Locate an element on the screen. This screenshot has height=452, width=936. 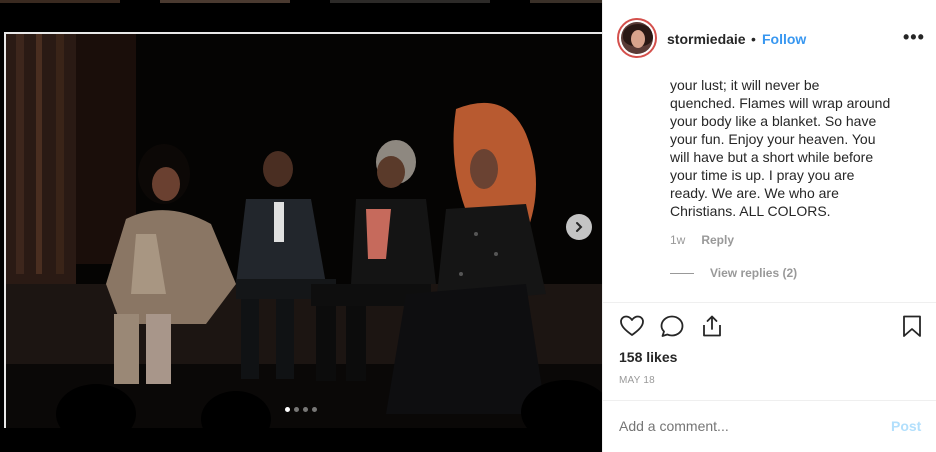
comment-line: your lust; it will never be is located at coordinates (745, 85).